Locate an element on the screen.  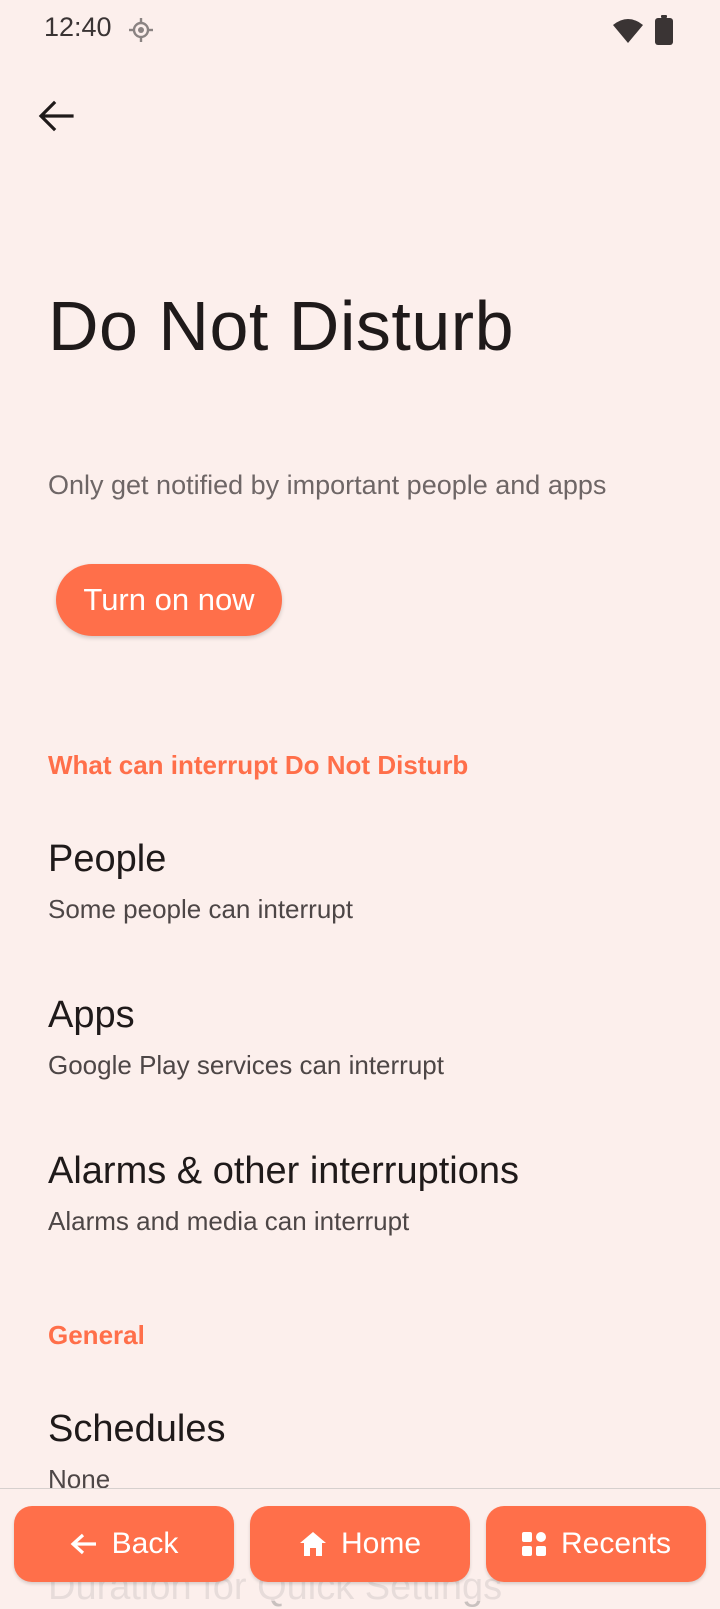
section-header-general: General is located at coordinates (96, 1335).